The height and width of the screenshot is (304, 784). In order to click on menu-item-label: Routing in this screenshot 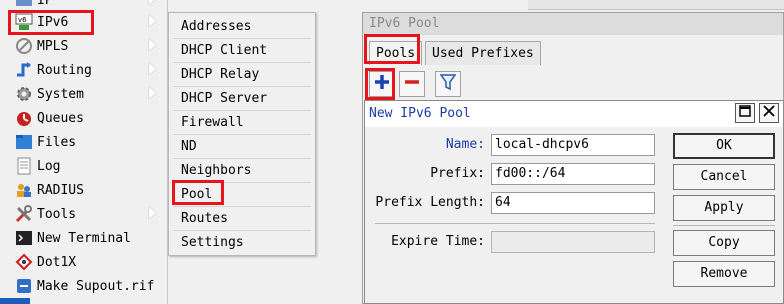, I will do `click(64, 70)`.